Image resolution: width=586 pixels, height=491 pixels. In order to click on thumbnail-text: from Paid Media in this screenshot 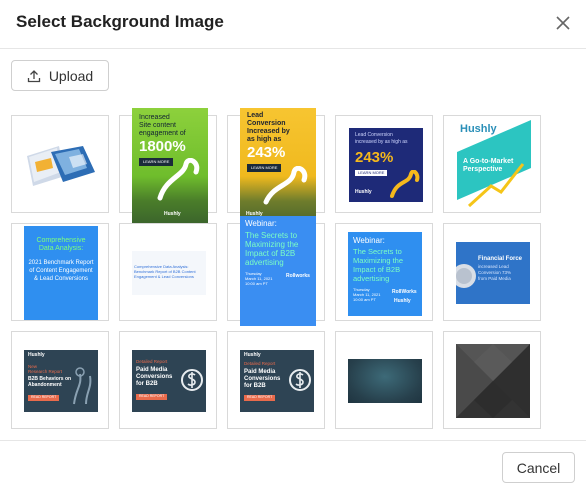, I will do `click(494, 278)`.